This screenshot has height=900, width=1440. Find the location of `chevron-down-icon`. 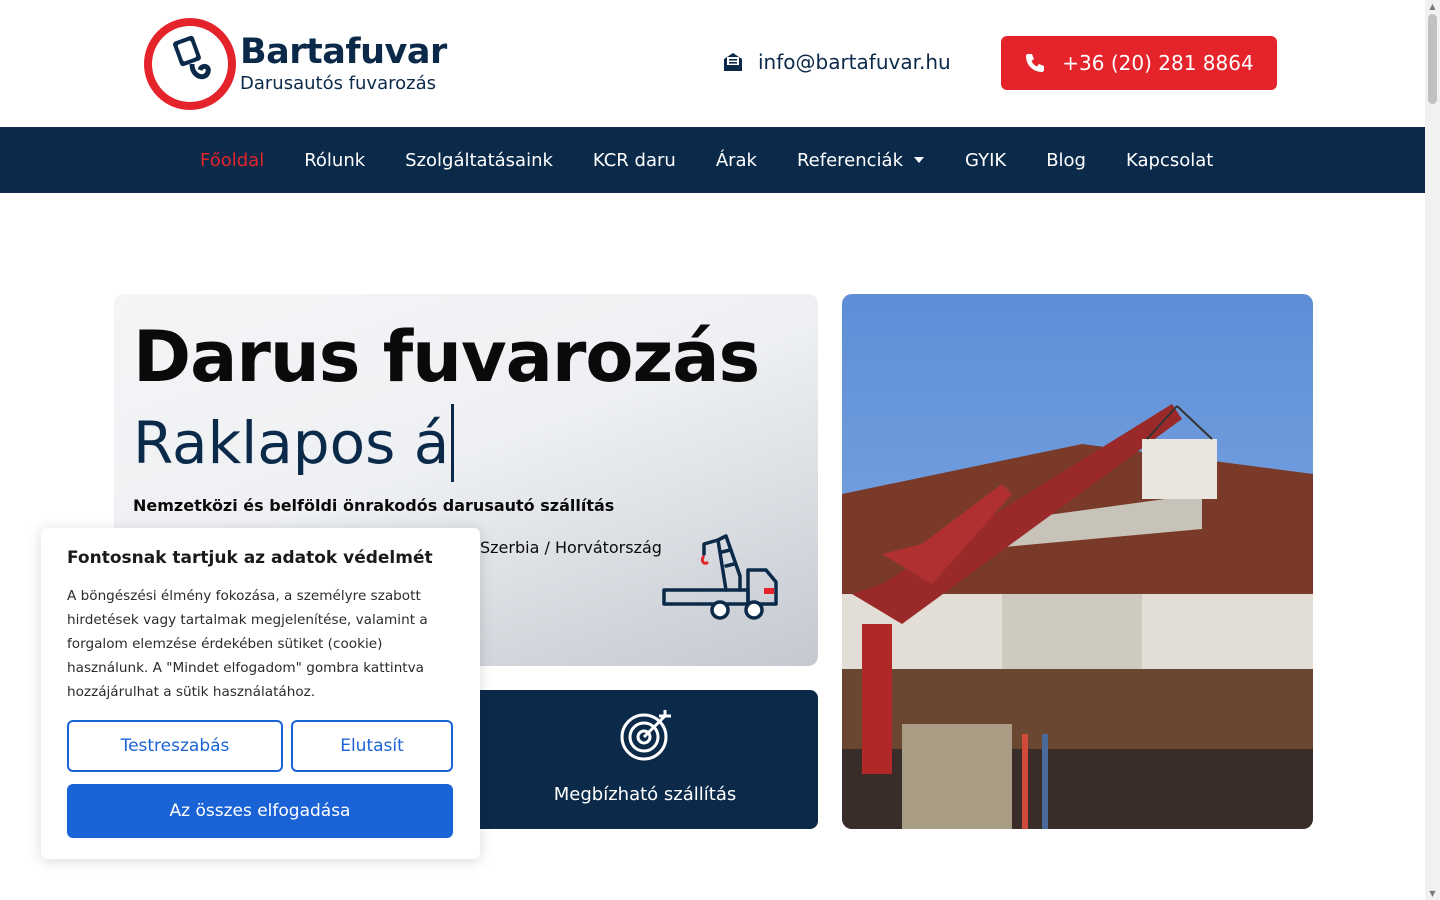

chevron-down-icon is located at coordinates (919, 160).